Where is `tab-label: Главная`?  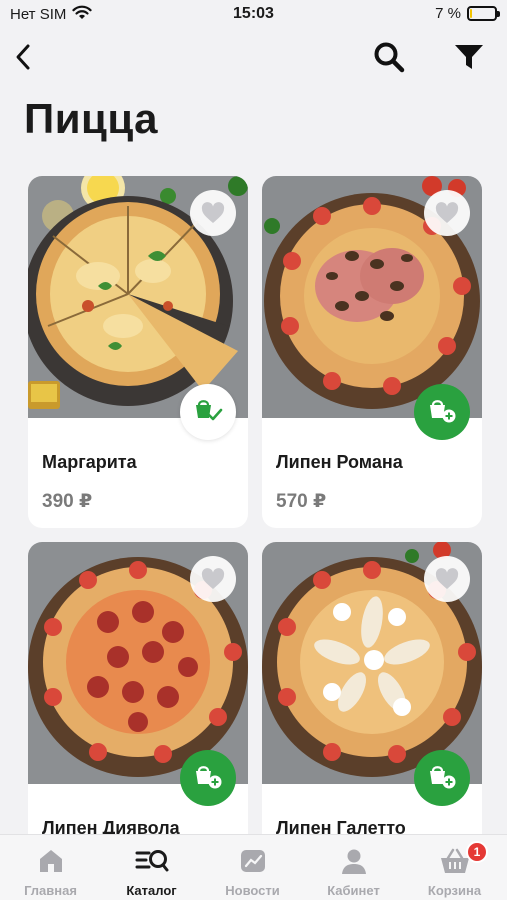 tab-label: Главная is located at coordinates (50, 890).